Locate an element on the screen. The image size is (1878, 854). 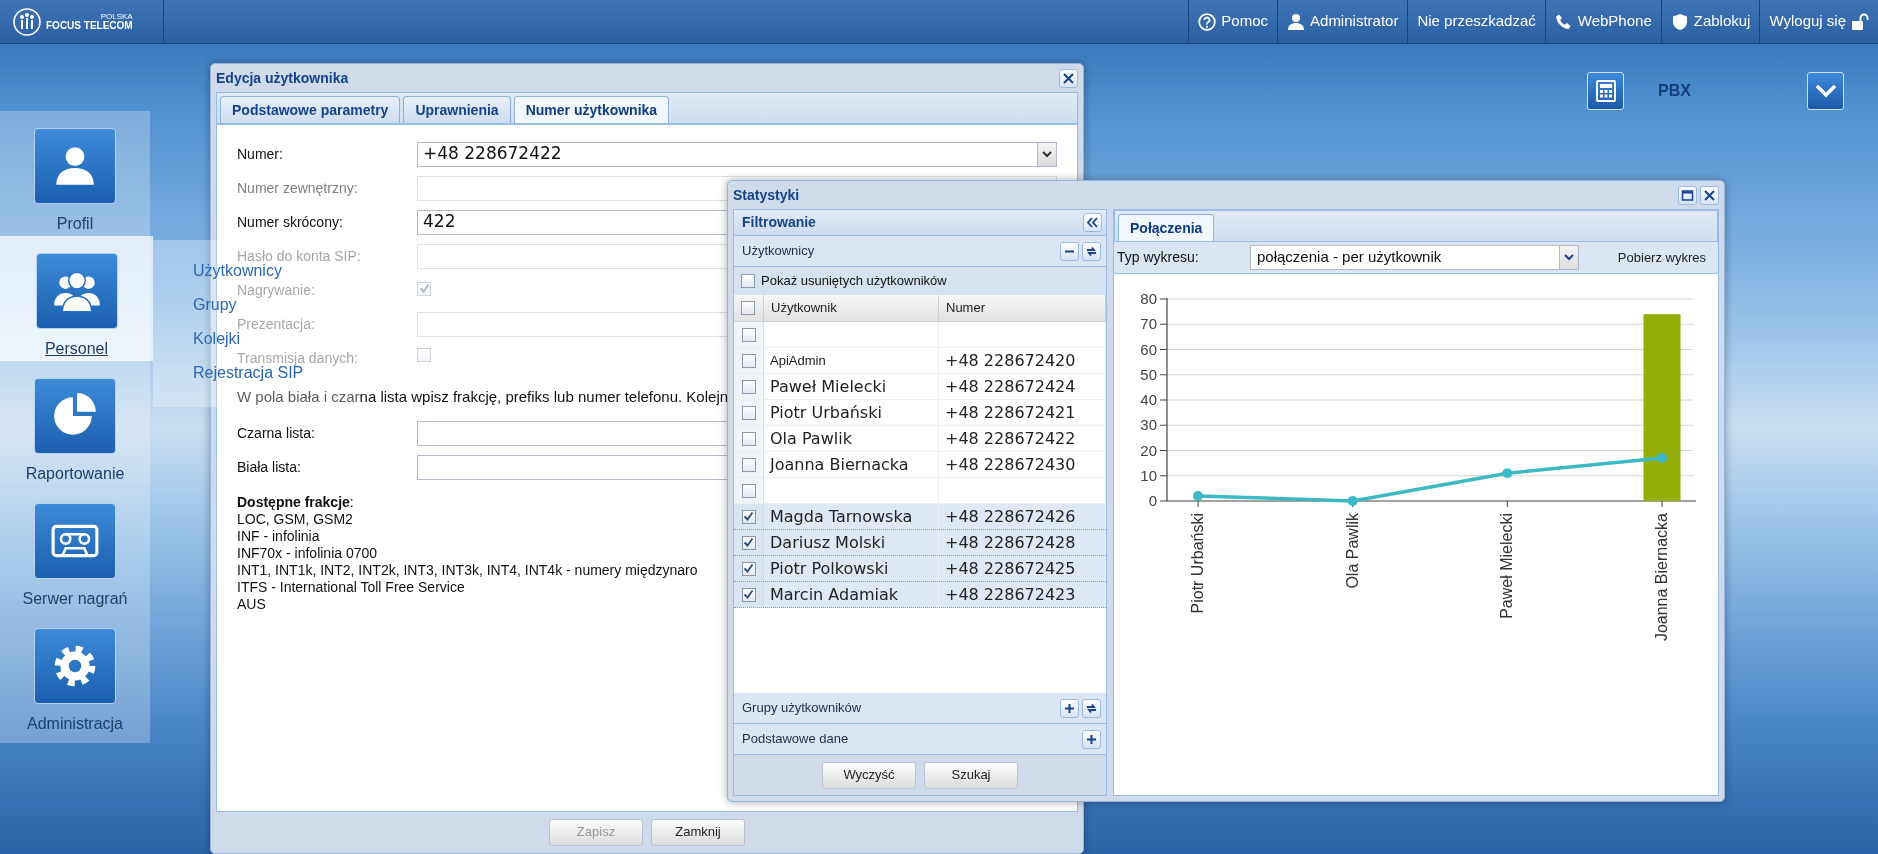
checkbox-label: Pokaż usuniętych użytkowników is located at coordinates (854, 281).